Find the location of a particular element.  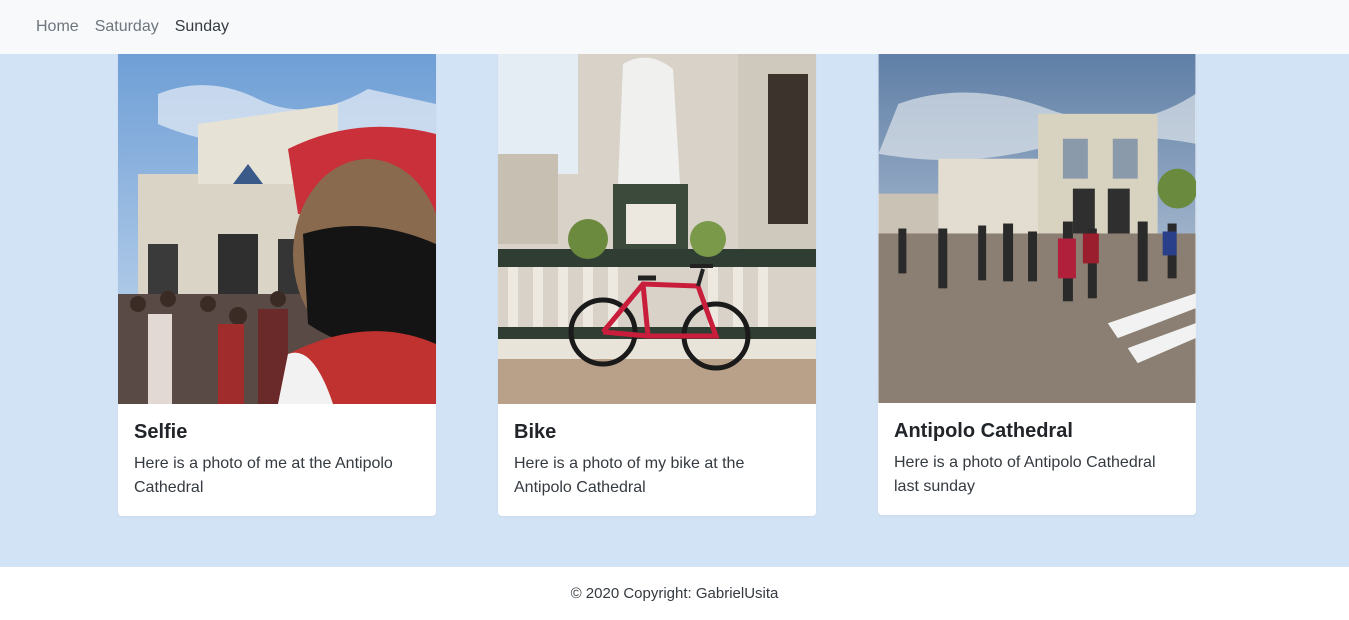

card-title: Antipolo Cathedral is located at coordinates (983, 431).